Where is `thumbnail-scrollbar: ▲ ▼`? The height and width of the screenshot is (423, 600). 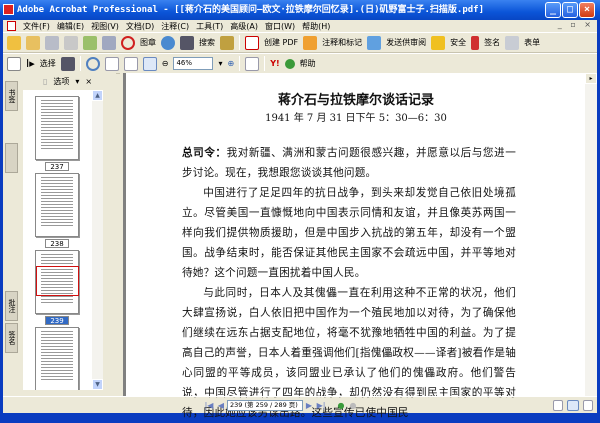 thumbnail-scrollbar: ▲ ▼ is located at coordinates (97, 240).